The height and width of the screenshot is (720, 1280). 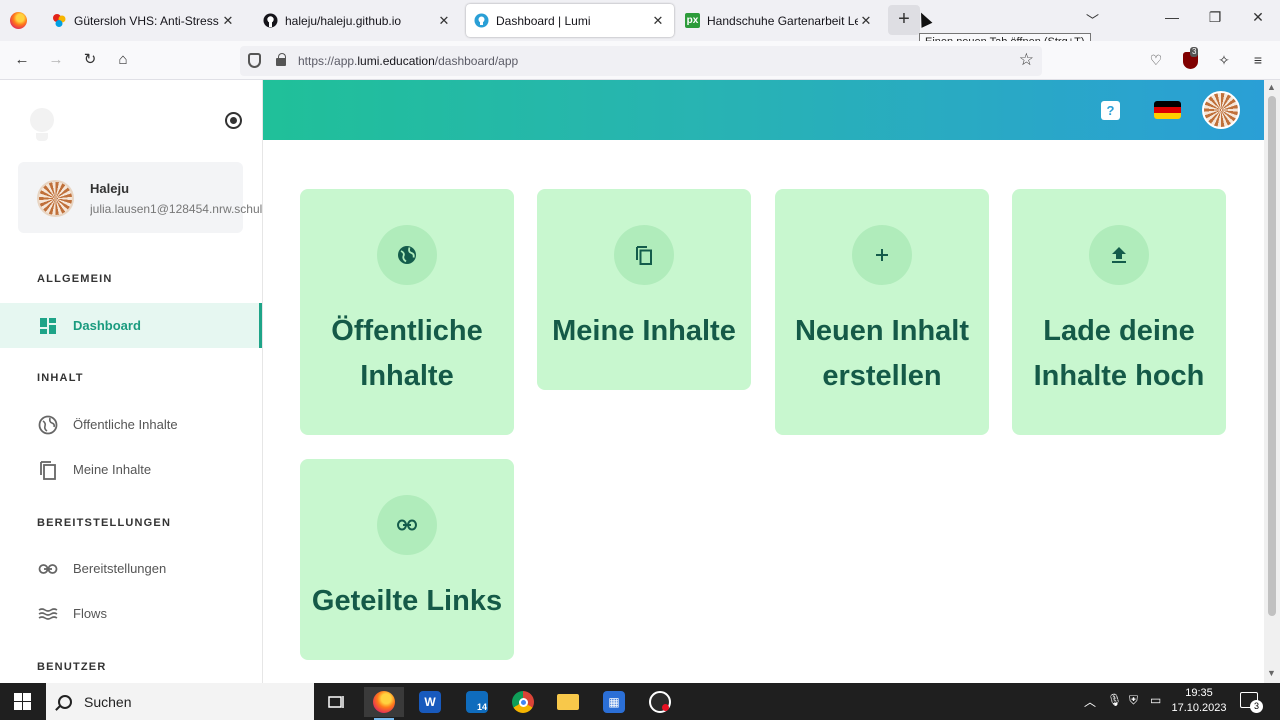 I want to click on defender-shield-icon: ⛨, so click(x=1133, y=700).